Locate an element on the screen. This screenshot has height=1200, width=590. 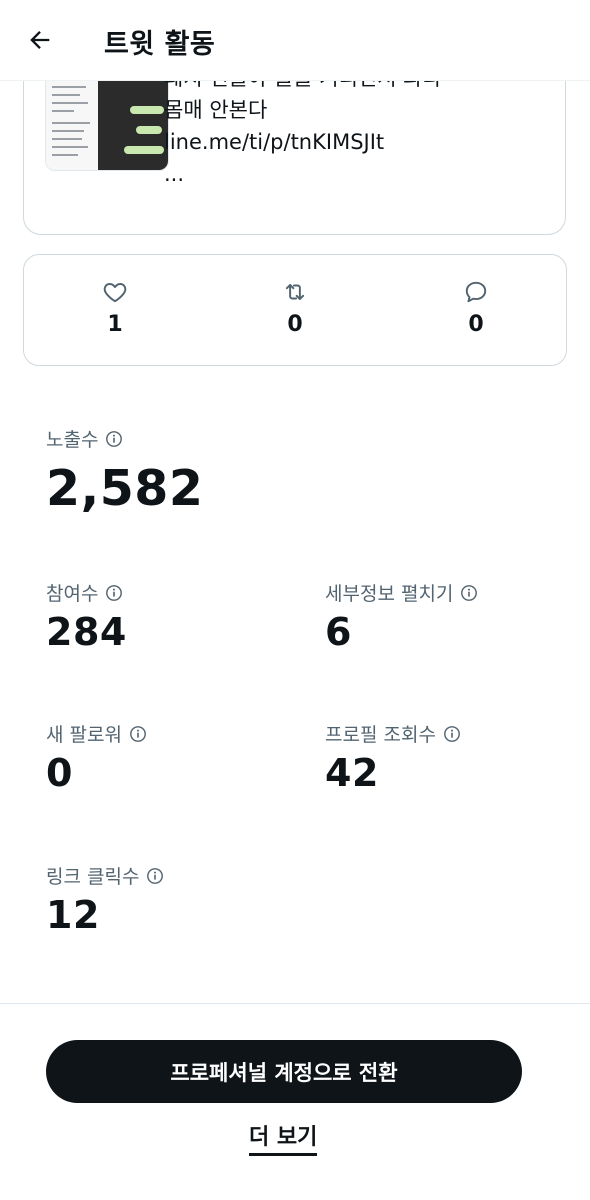
engagements-metric: 참여수 284 is located at coordinates (86, 616).